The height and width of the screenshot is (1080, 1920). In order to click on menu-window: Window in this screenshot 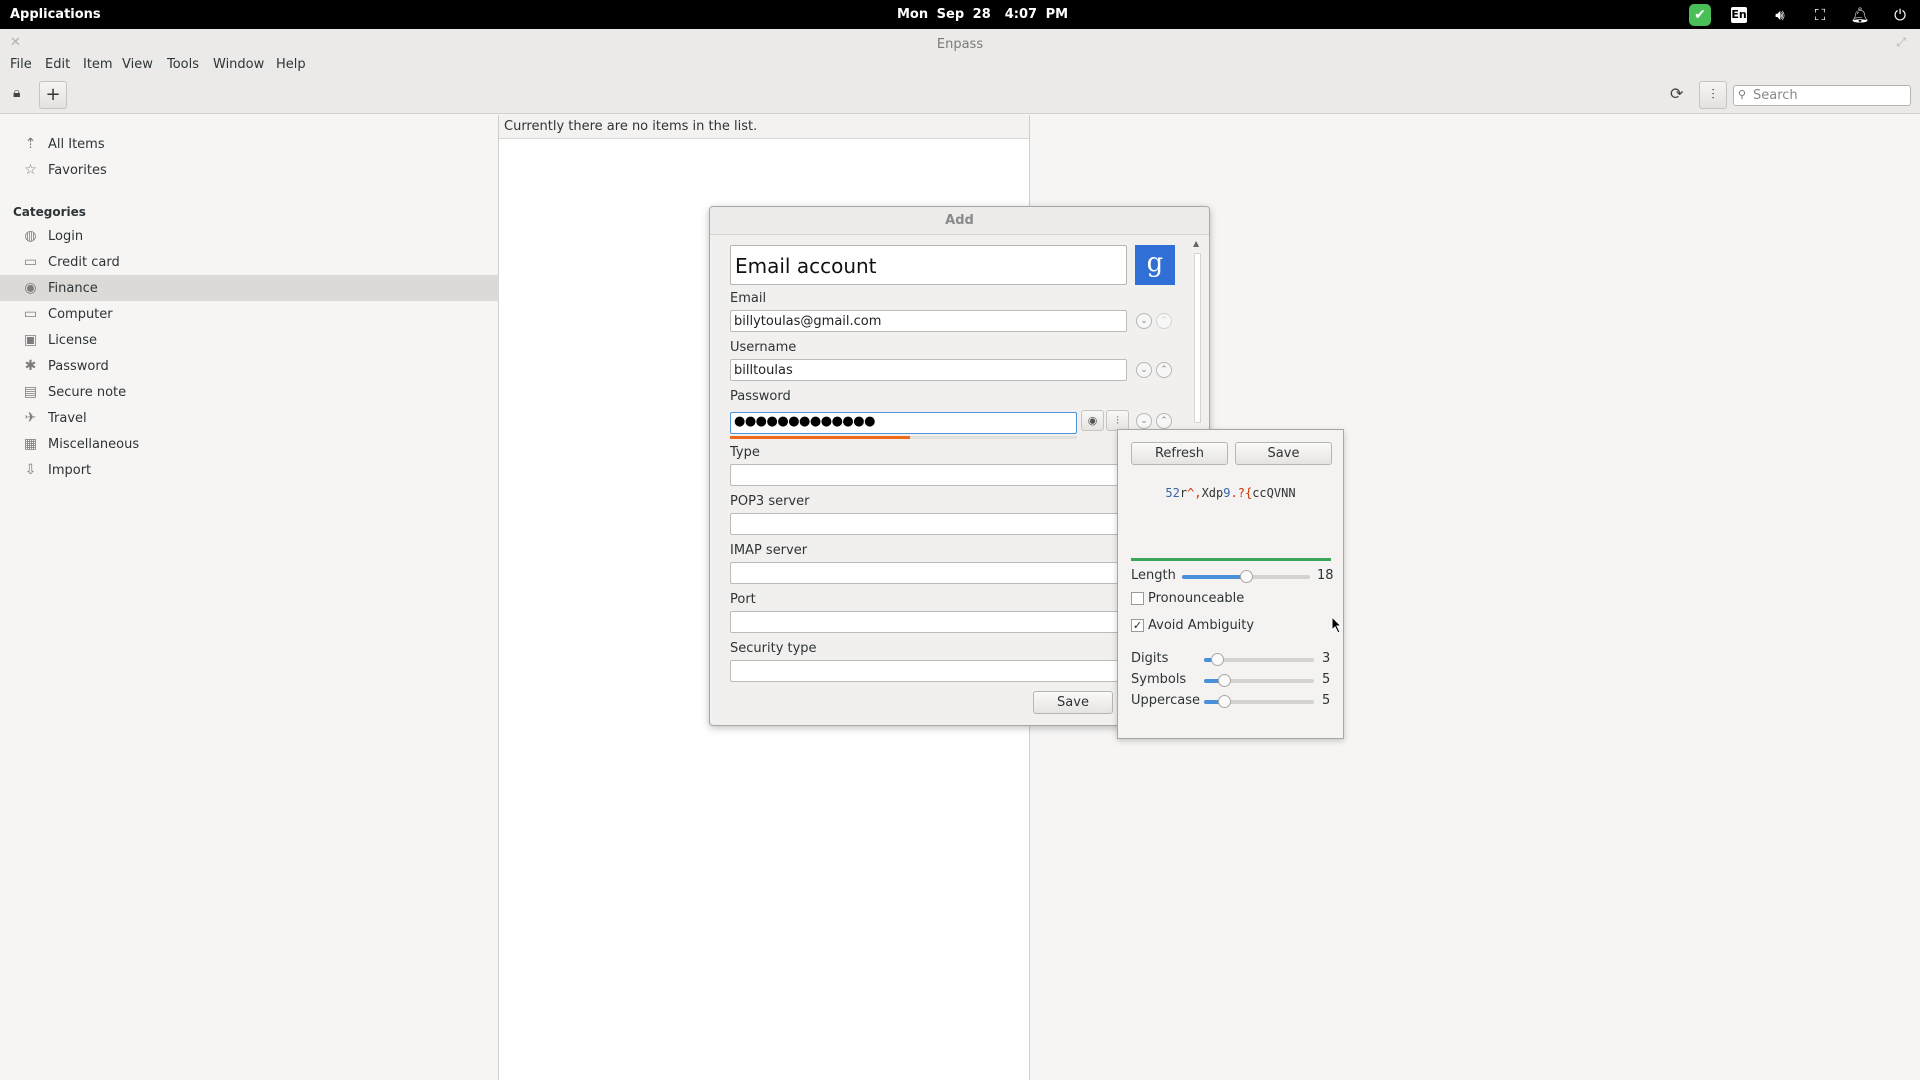, I will do `click(238, 64)`.